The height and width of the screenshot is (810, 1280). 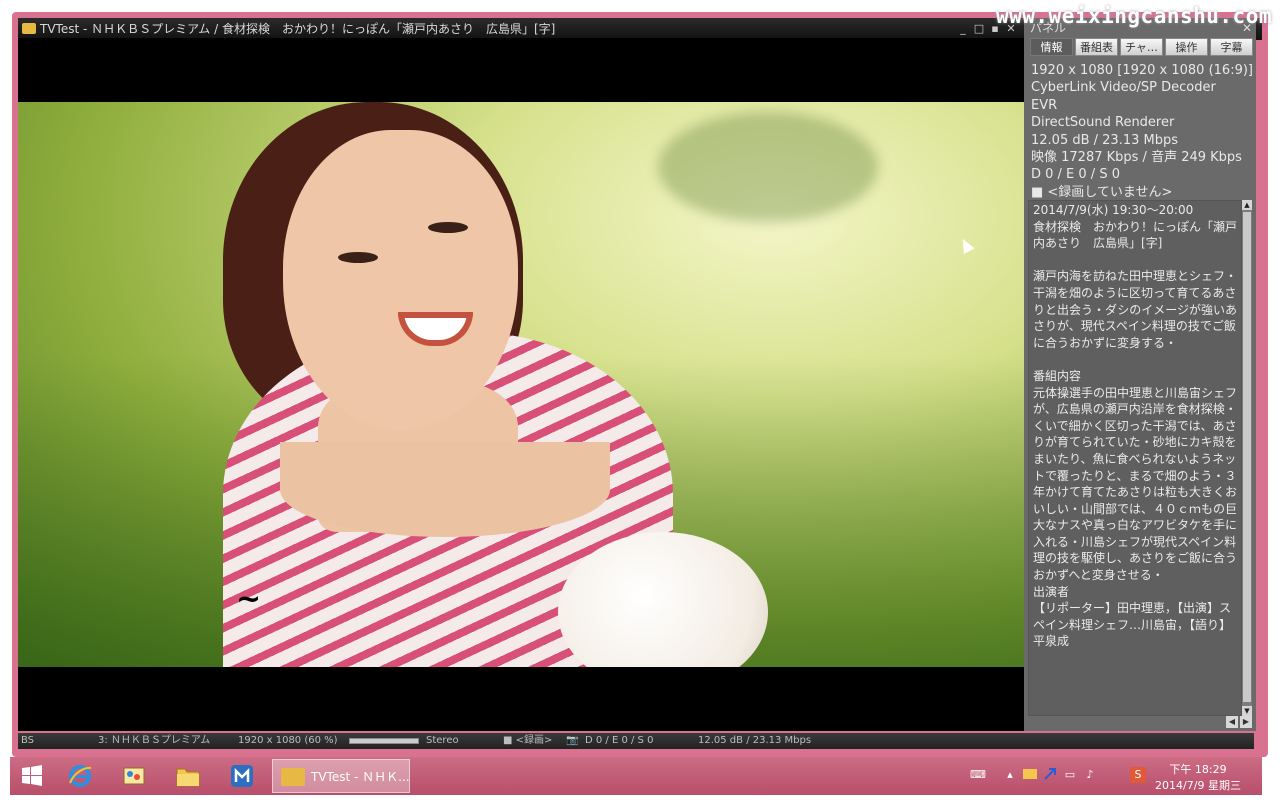 I want to click on sogou-icon: S, so click(x=1138, y=775).